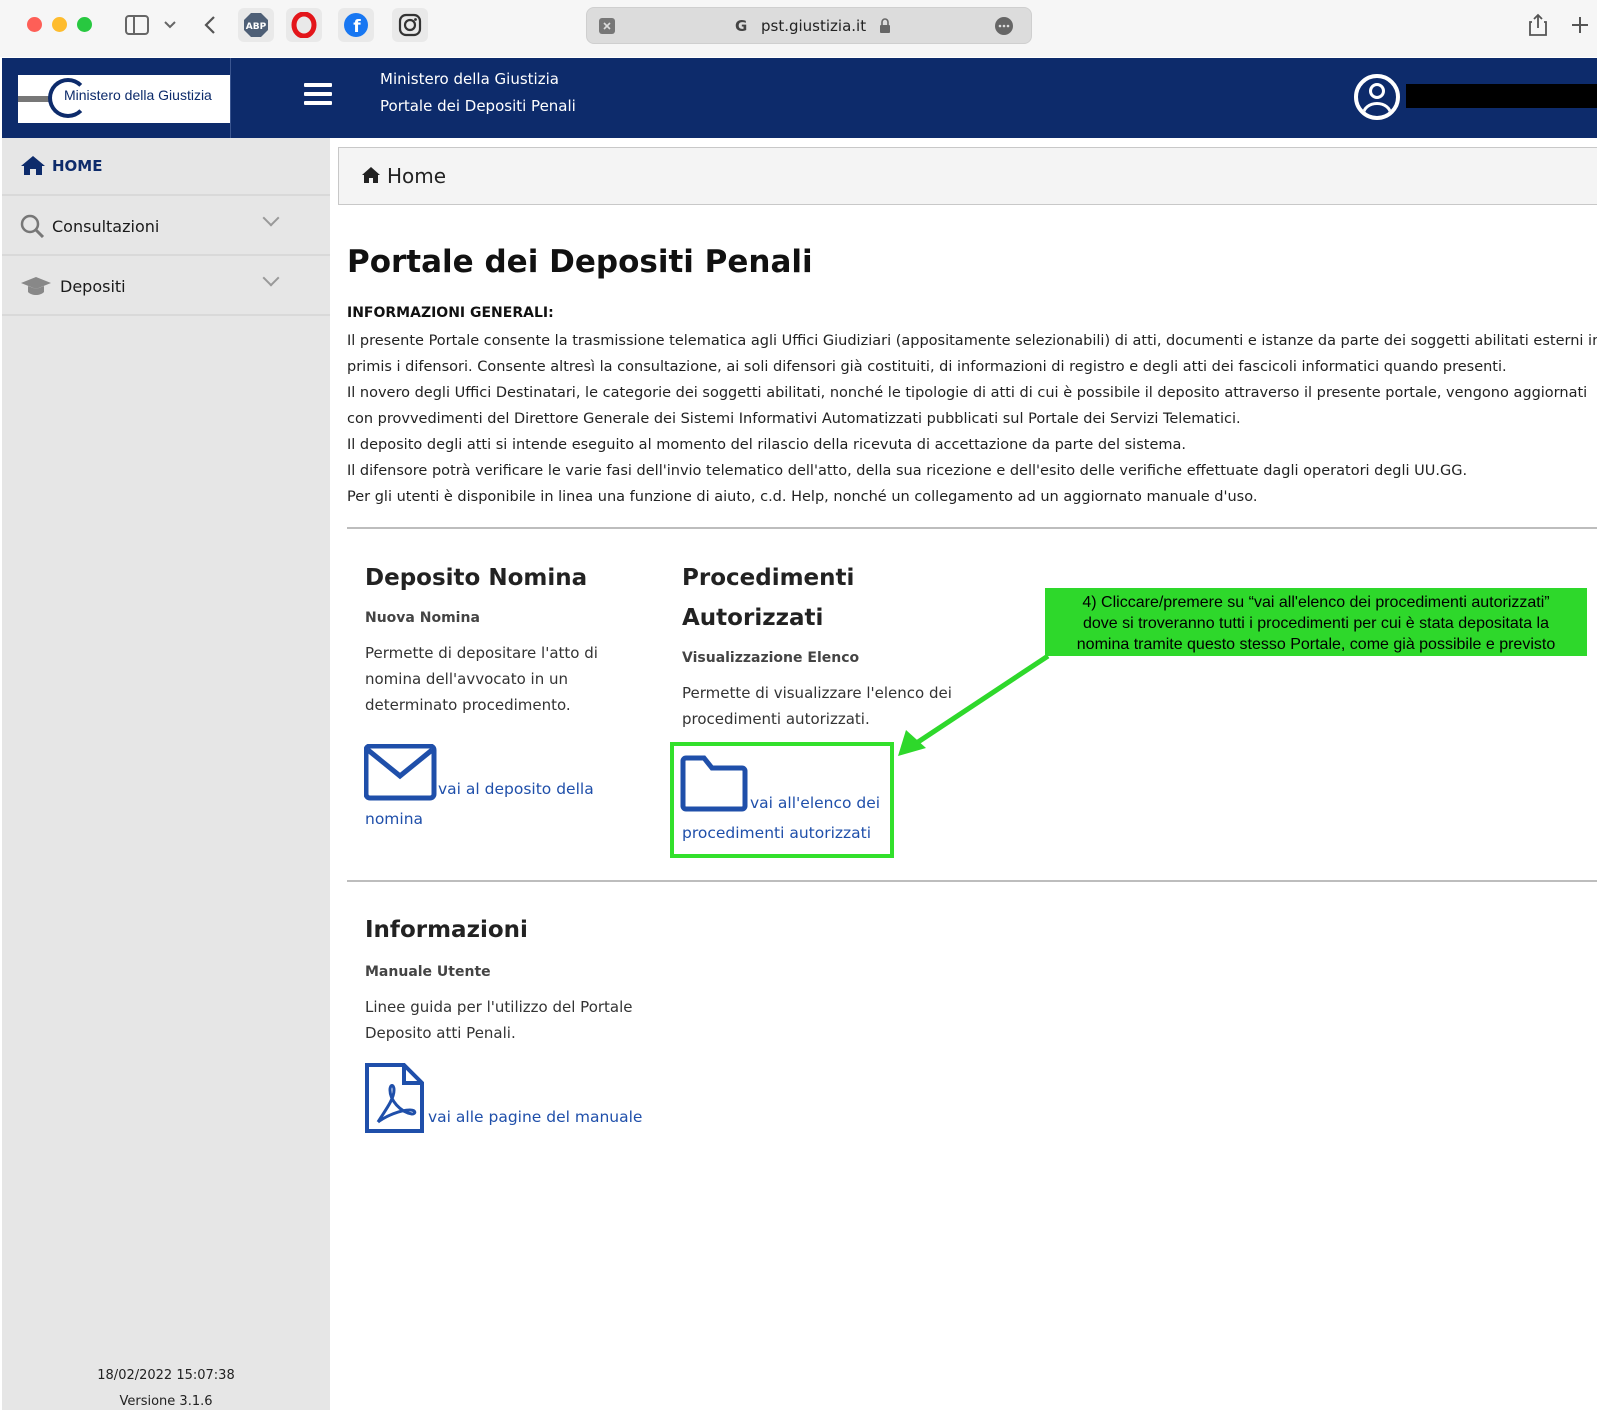  I want to click on adblock-icon: ABP, so click(256, 25).